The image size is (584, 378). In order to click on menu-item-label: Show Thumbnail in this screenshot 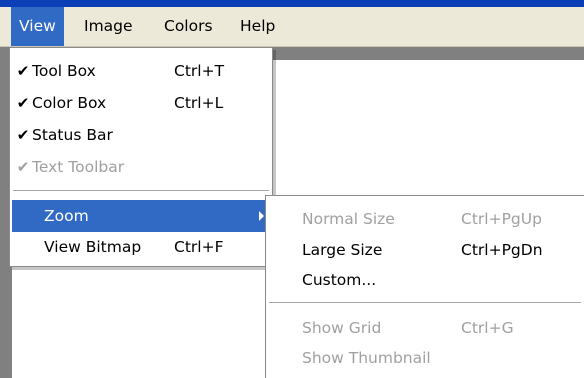, I will do `click(366, 358)`.